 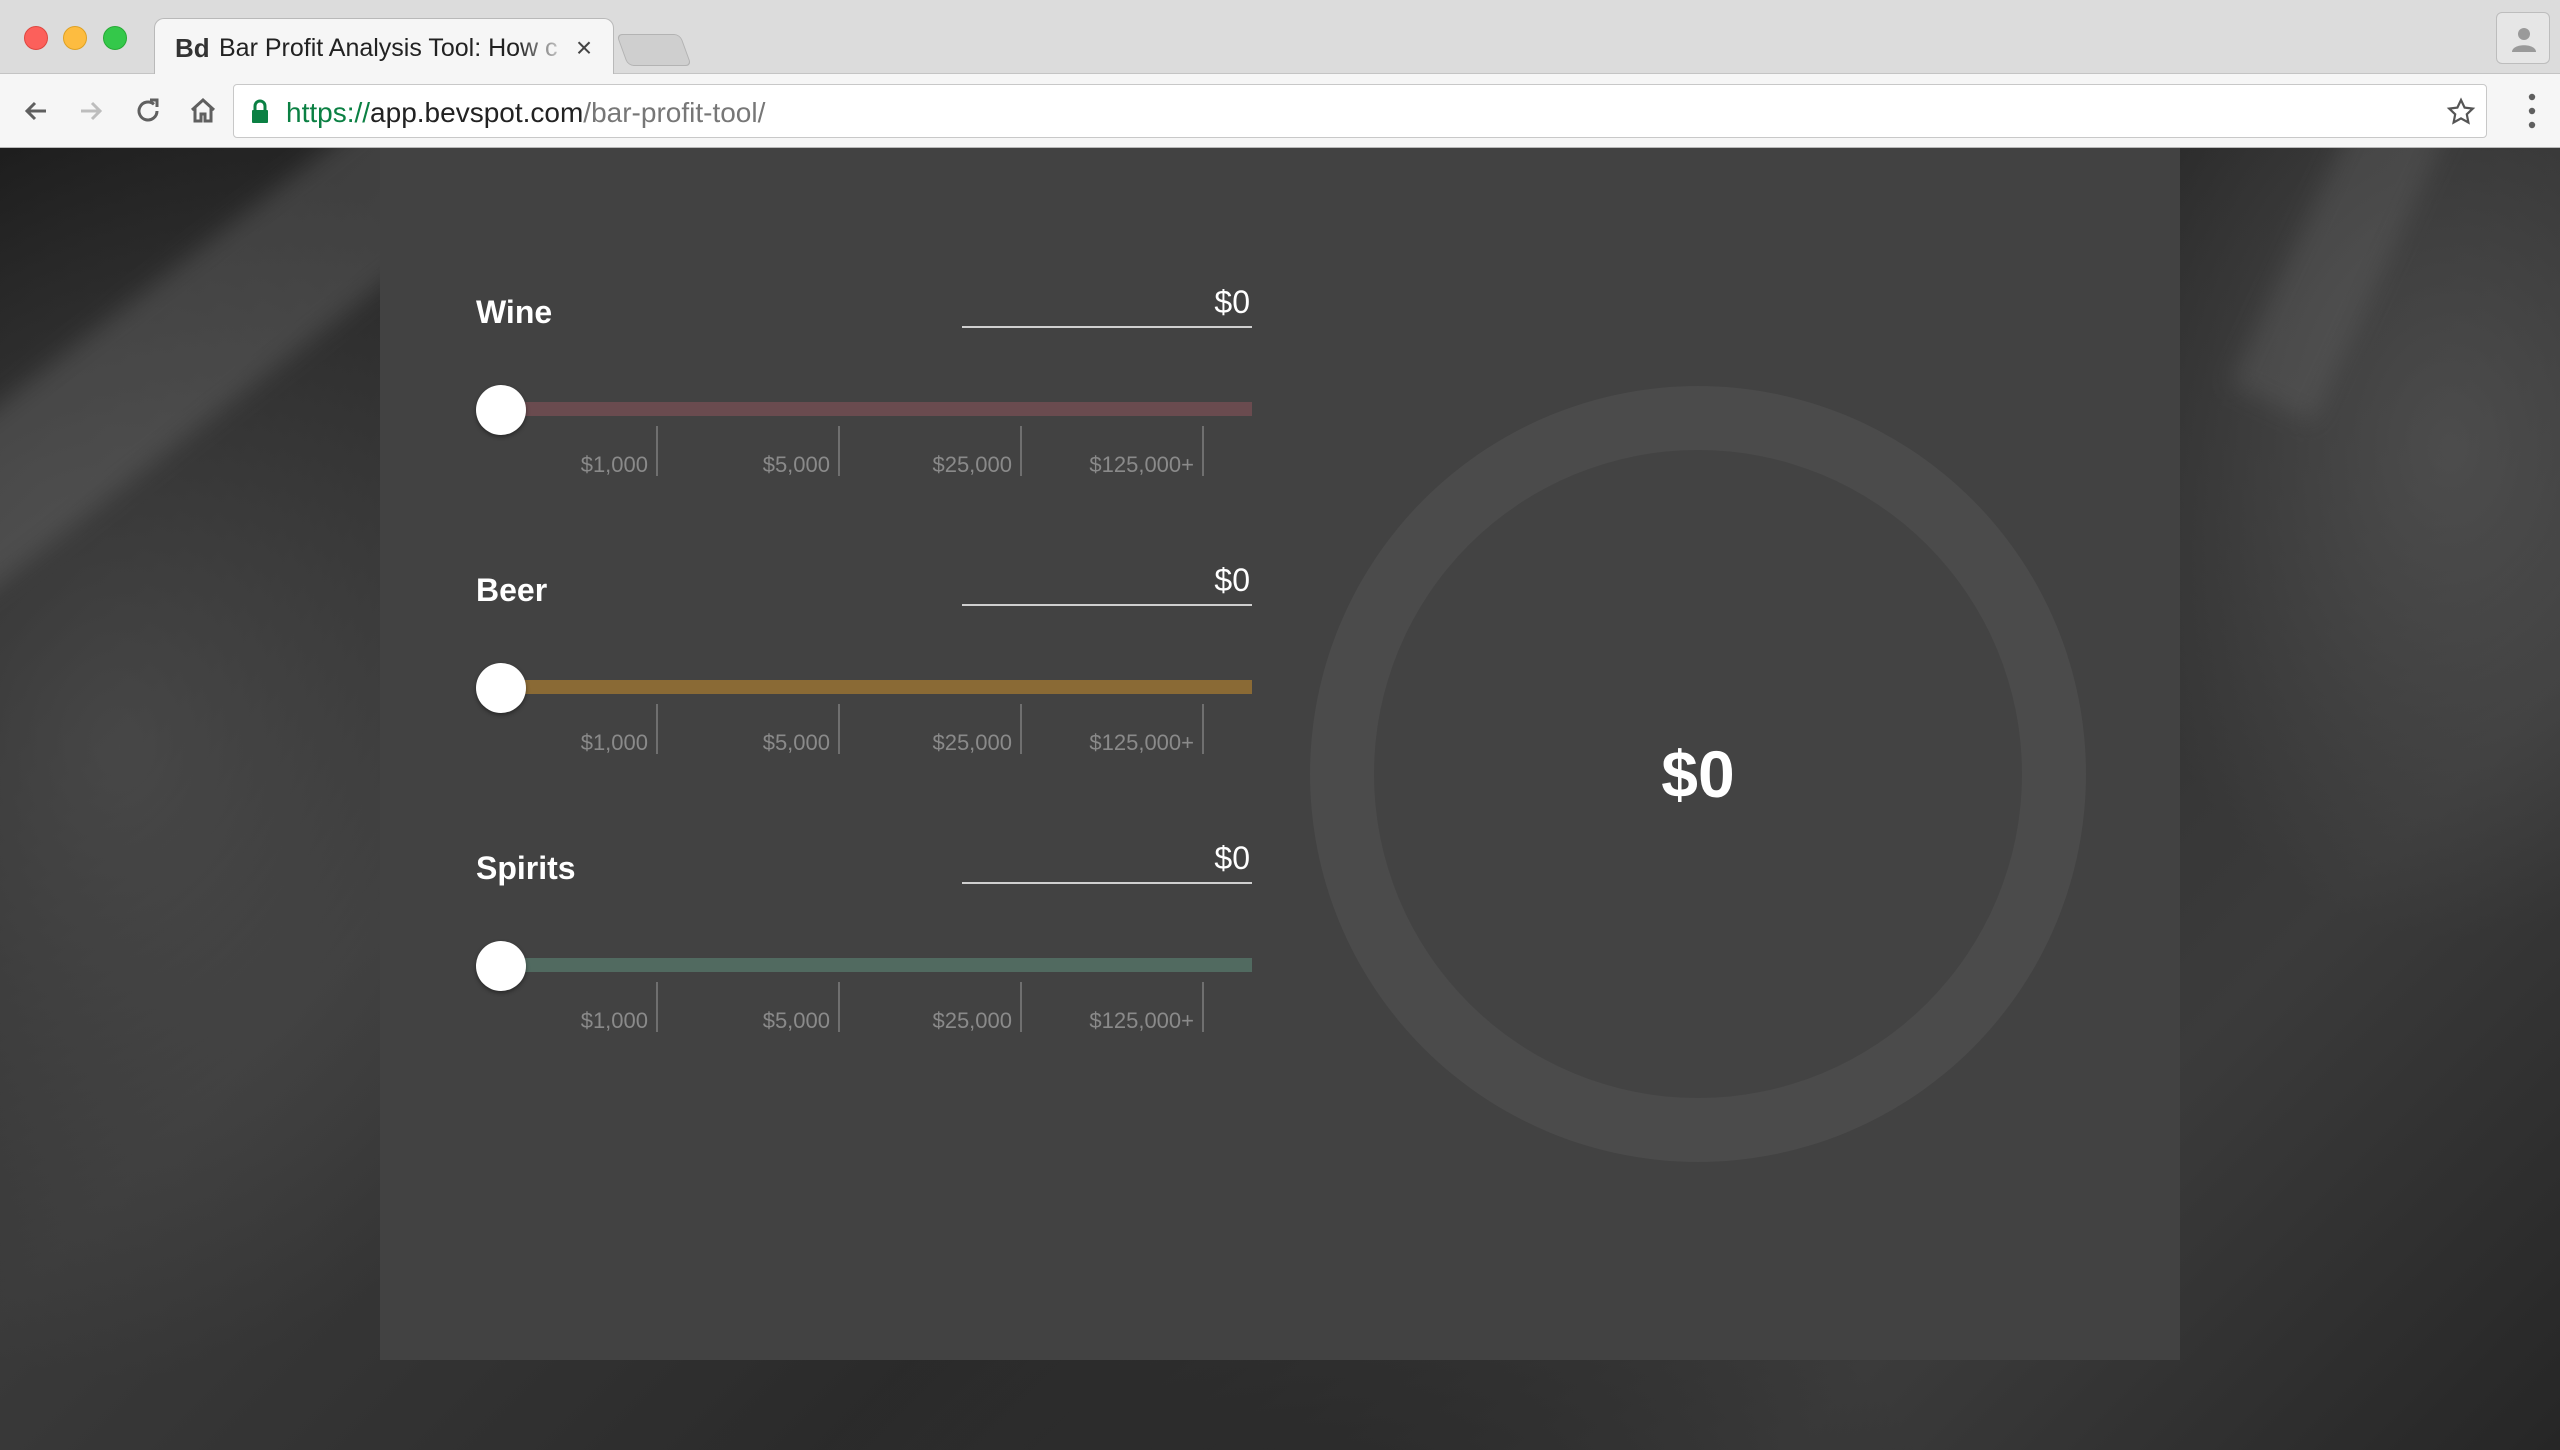 I want to click on spirits-tick-label: $1,000, so click(x=614, y=1020).